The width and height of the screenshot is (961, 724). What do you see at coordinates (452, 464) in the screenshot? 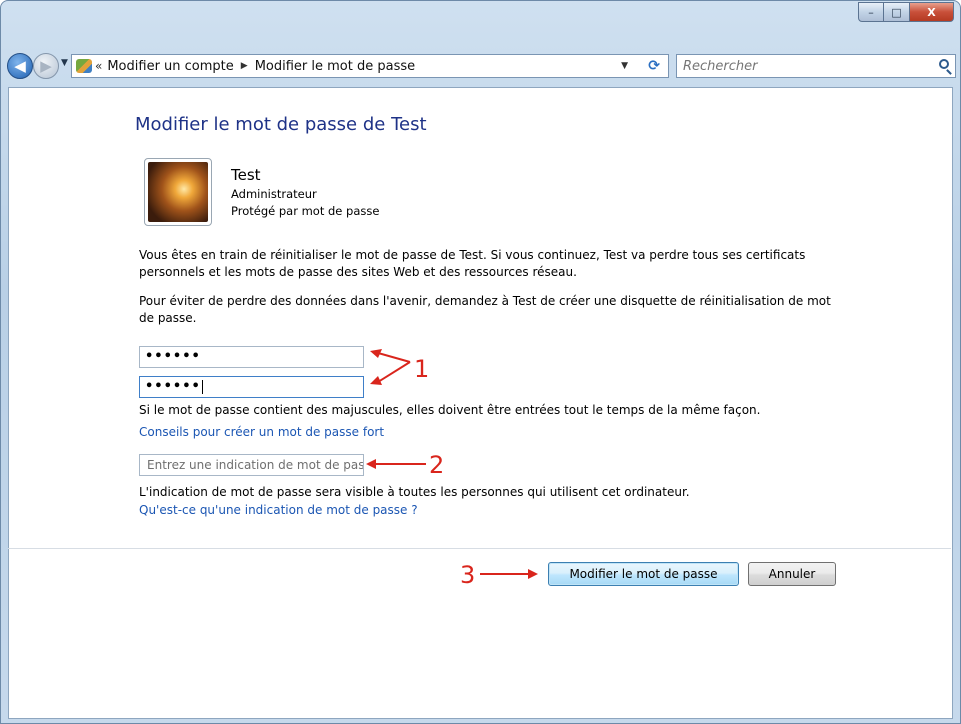
I see `annotation-arrows` at bounding box center [452, 464].